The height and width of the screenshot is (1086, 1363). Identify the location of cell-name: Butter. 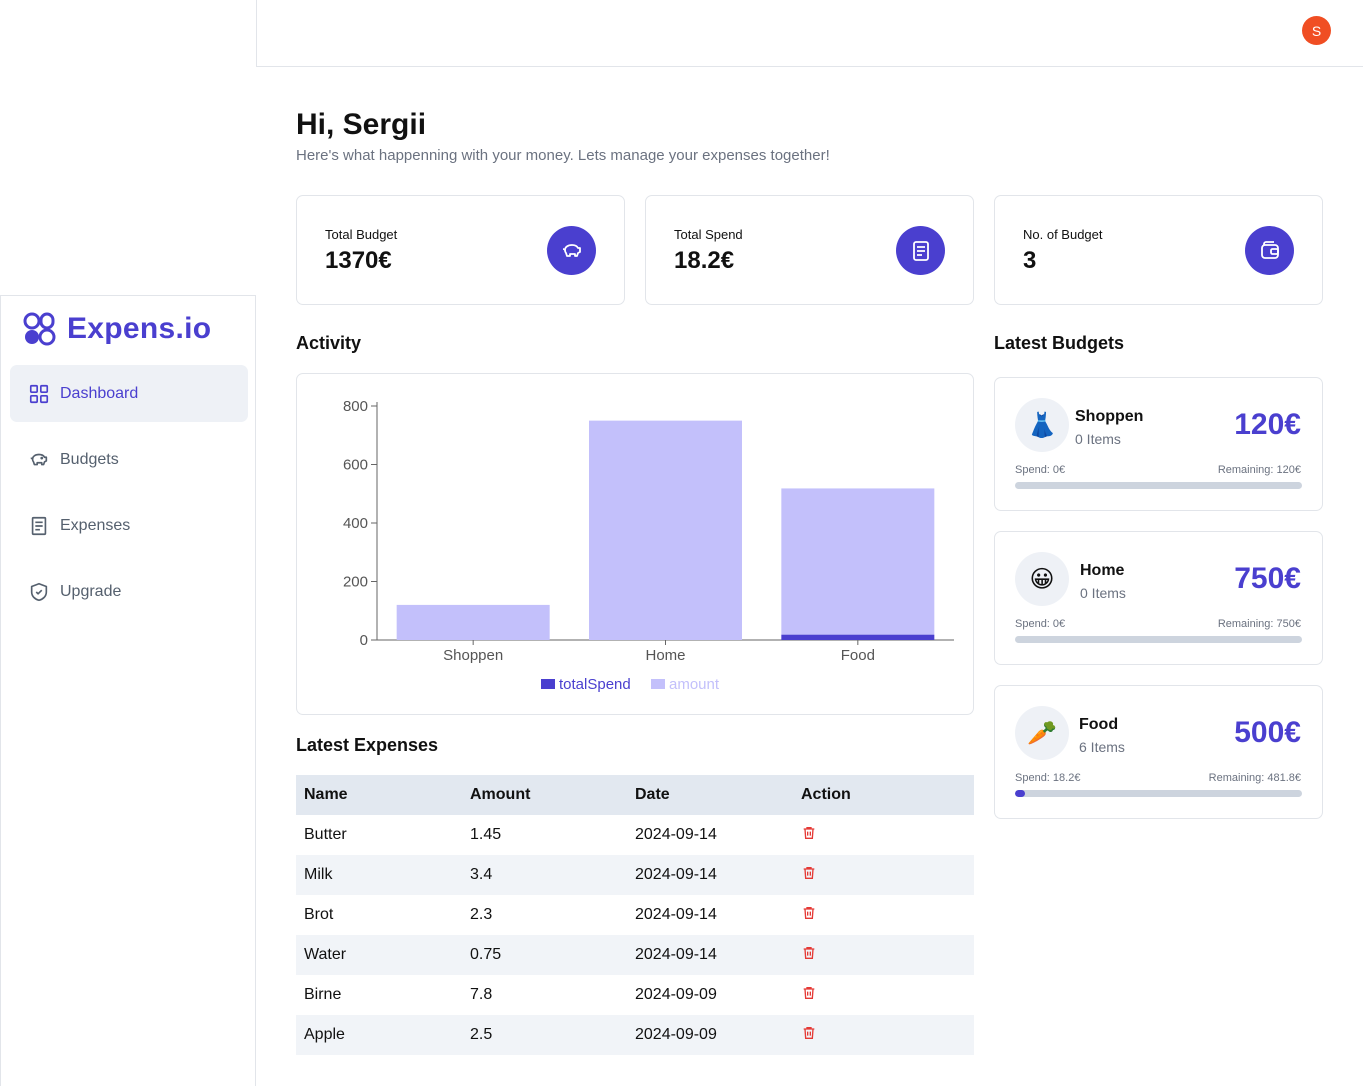
(325, 834).